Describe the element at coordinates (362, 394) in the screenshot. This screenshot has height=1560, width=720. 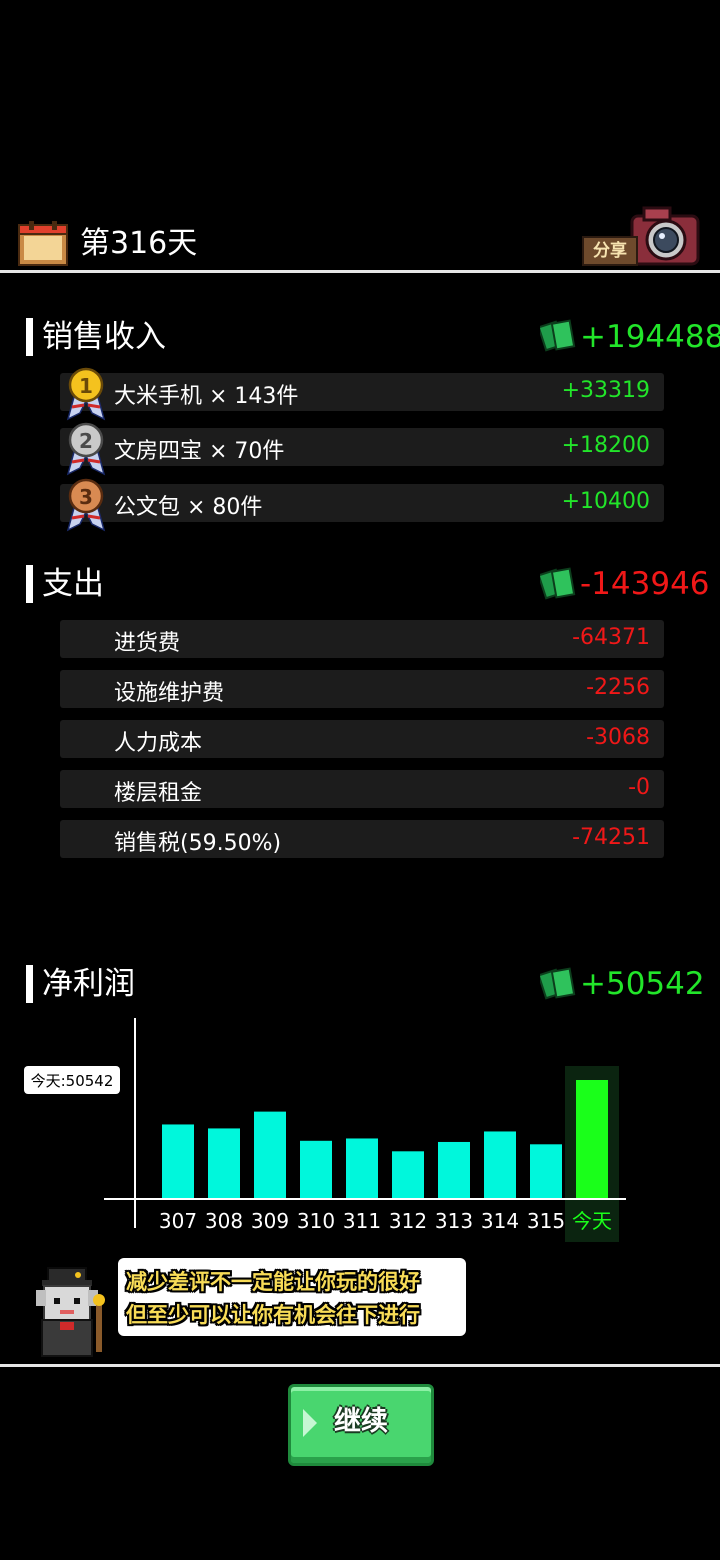
I see `sales-row-1: 1 大米手机 × 143件 +33319` at that location.